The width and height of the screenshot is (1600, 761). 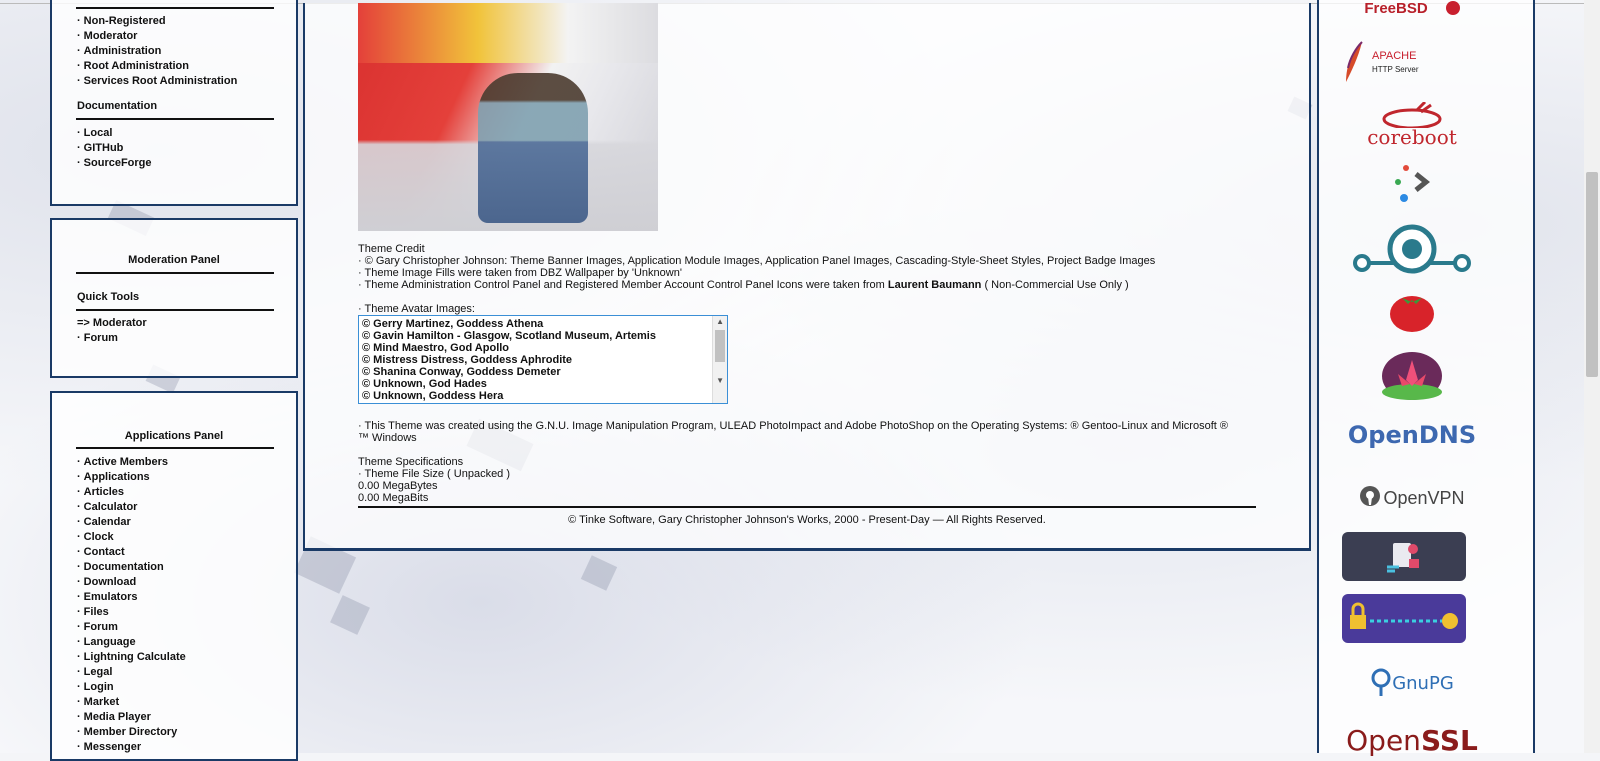 What do you see at coordinates (157, 81) in the screenshot?
I see `nav-services-root-administration: · Services Root Administration` at bounding box center [157, 81].